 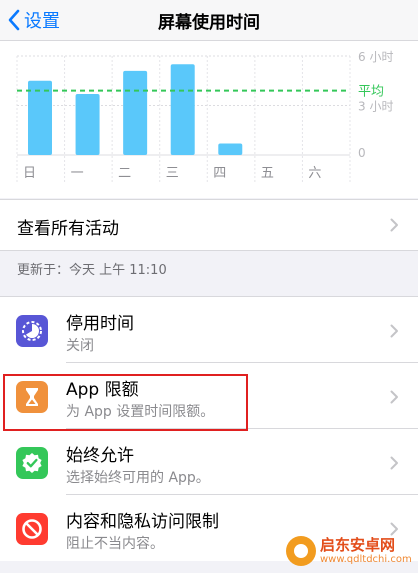 What do you see at coordinates (209, 330) in the screenshot?
I see `list-item-downtime: 停用时间 关闭` at bounding box center [209, 330].